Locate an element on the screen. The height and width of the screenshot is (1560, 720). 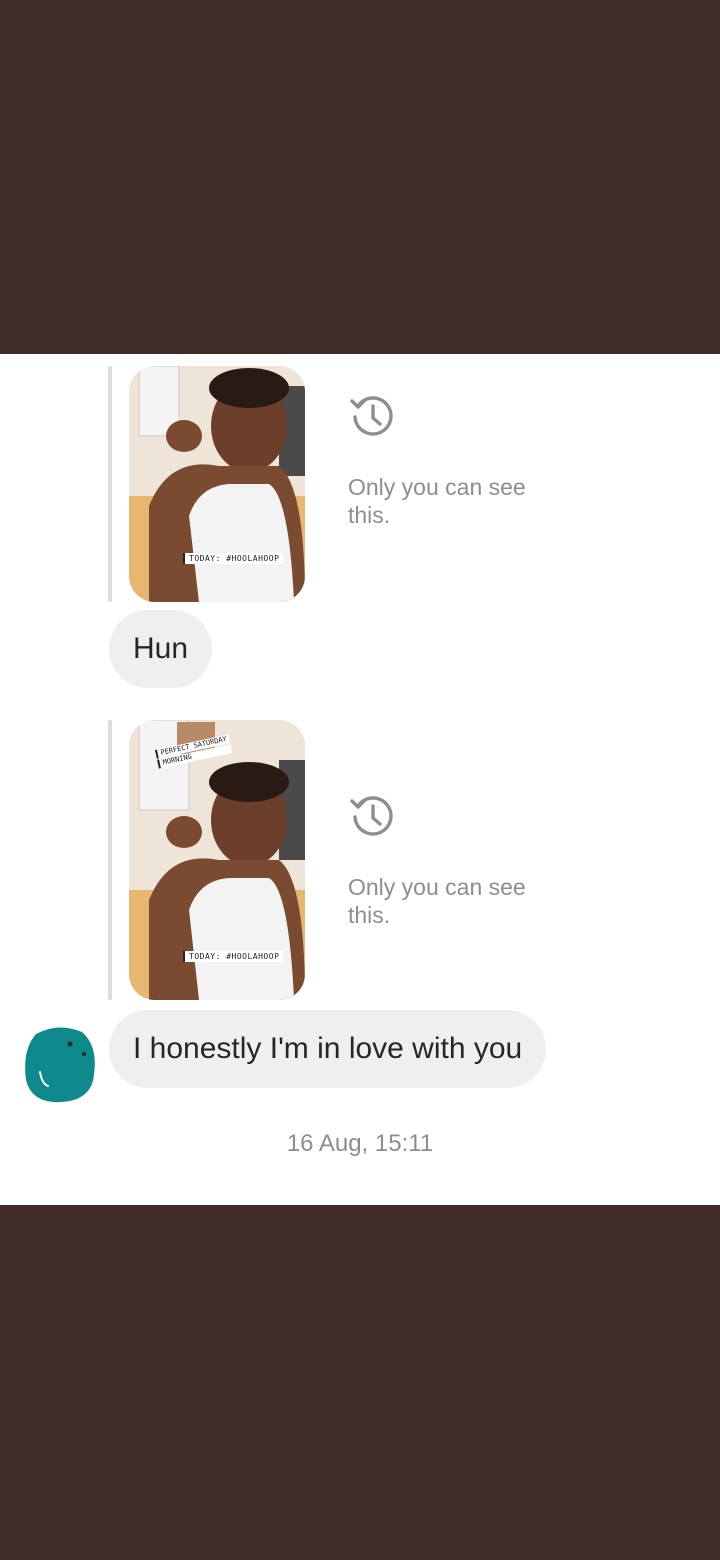
message-bubble: I honestly I'm in love with you is located at coordinates (328, 1049).